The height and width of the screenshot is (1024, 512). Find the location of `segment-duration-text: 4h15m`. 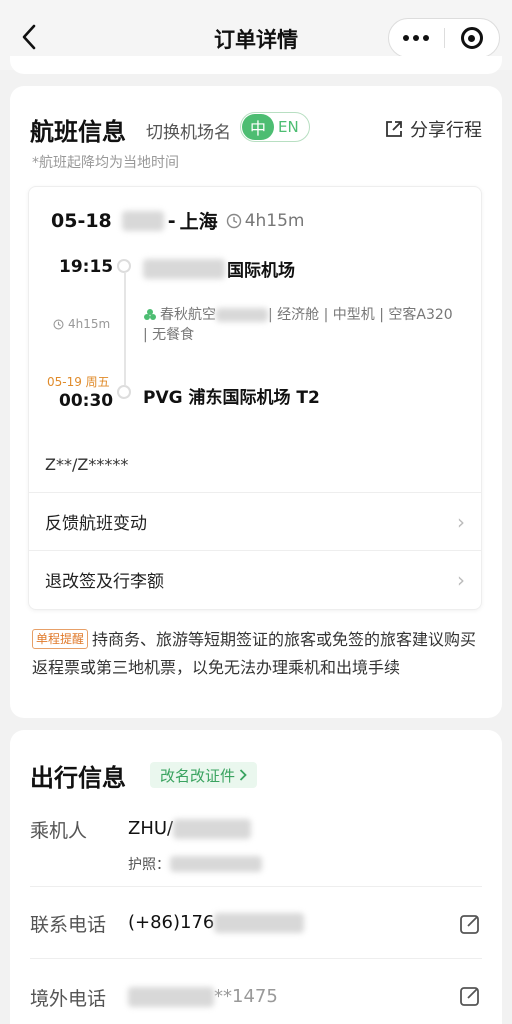

segment-duration-text: 4h15m is located at coordinates (89, 324).